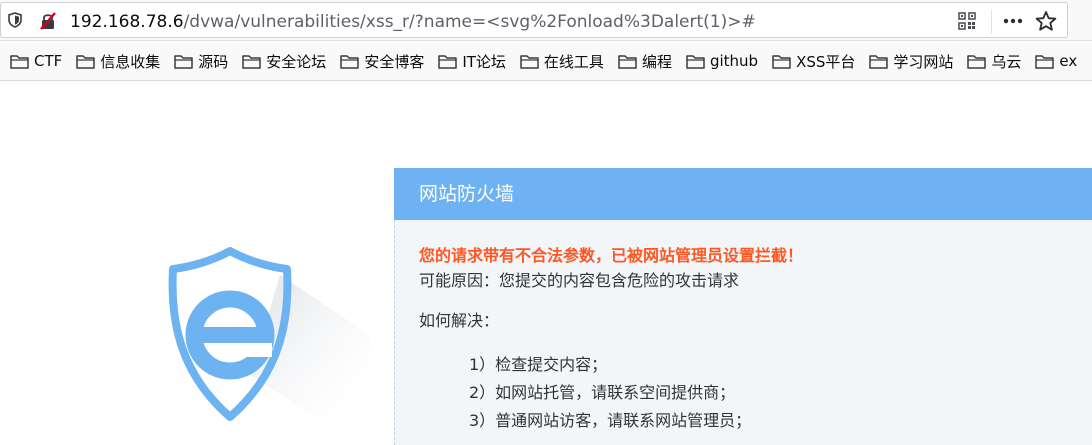 The image size is (1092, 445). Describe the element at coordinates (602, 392) in the screenshot. I see `solution-step: 2）如网站托管，请联系空间提供商；` at that location.